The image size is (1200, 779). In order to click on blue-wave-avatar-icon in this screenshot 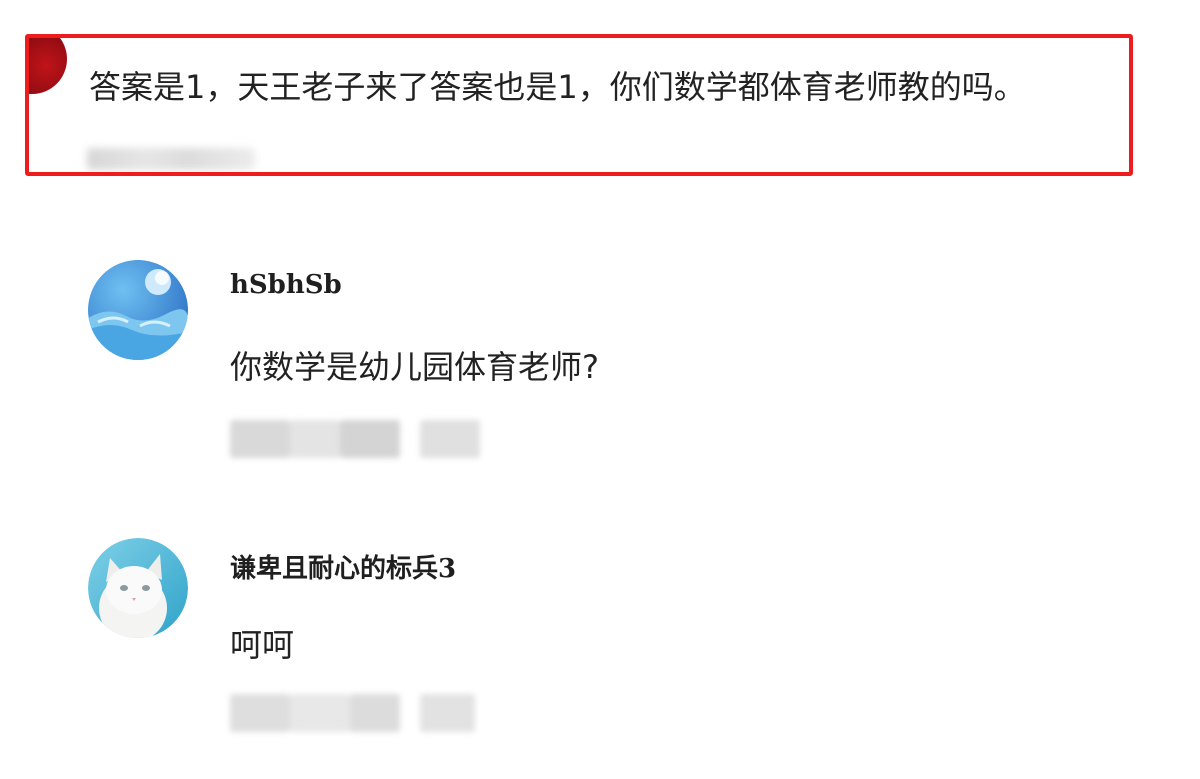, I will do `click(138, 310)`.